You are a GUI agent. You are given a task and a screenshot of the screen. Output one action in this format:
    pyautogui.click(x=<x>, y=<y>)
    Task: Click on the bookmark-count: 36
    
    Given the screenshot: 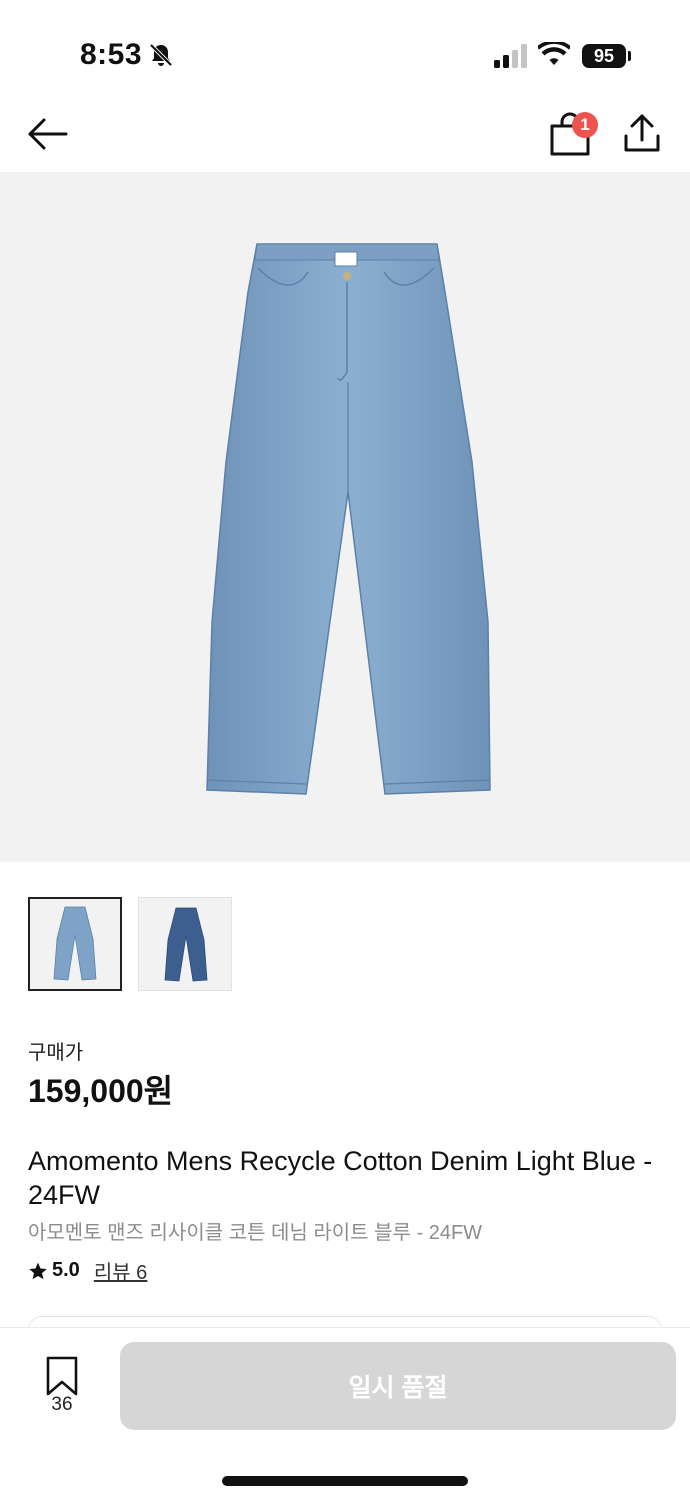 What is the action you would take?
    pyautogui.click(x=62, y=1404)
    